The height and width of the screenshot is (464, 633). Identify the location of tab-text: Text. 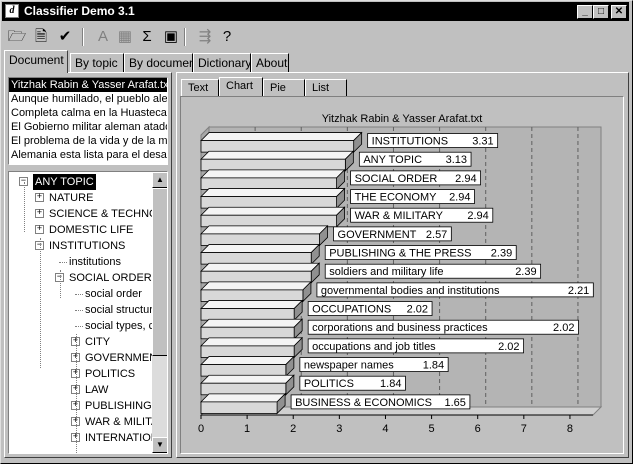
(200, 87).